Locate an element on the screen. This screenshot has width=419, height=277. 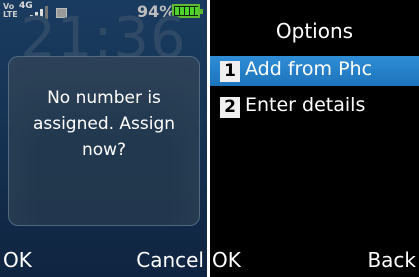
back-softkey: Back is located at coordinates (391, 260).